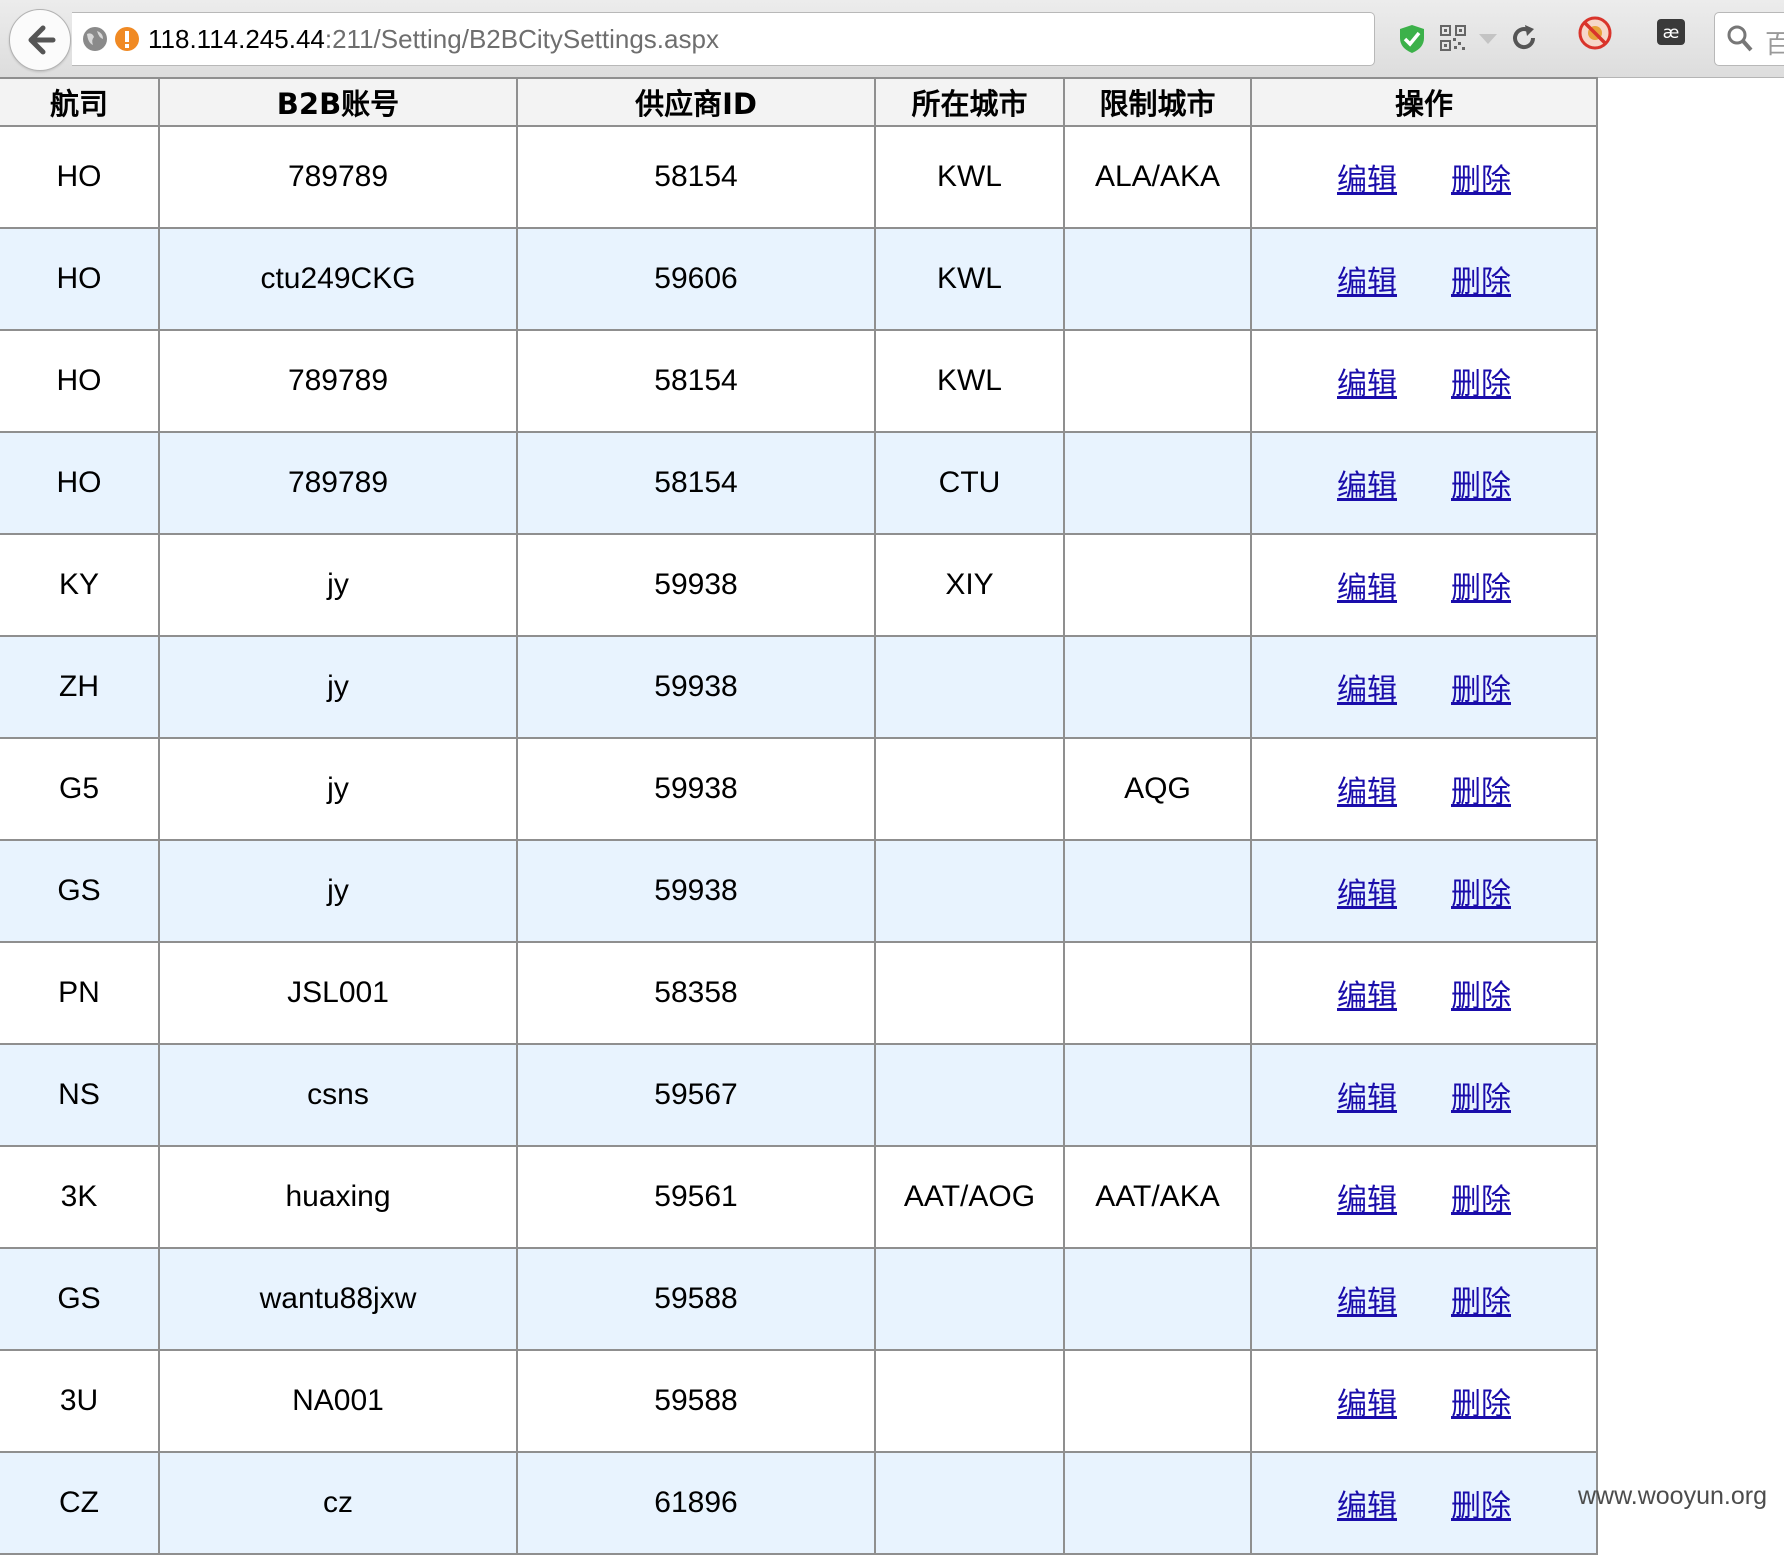 This screenshot has width=1784, height=1555. Describe the element at coordinates (1749, 39) in the screenshot. I see `search-box: 百` at that location.